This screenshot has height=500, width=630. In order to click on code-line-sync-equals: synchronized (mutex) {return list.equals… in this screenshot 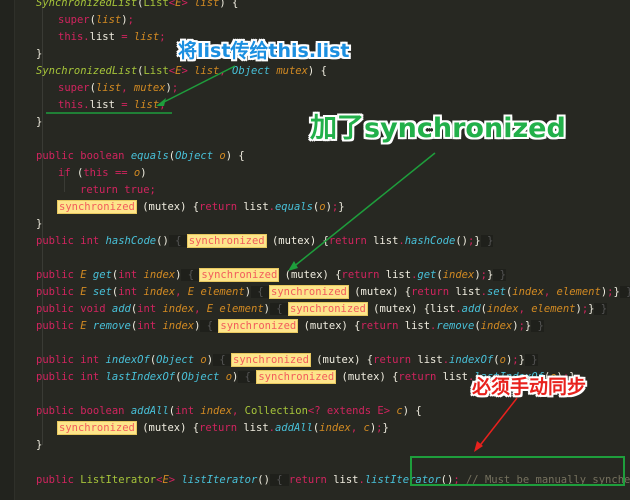, I will do `click(201, 207)`.